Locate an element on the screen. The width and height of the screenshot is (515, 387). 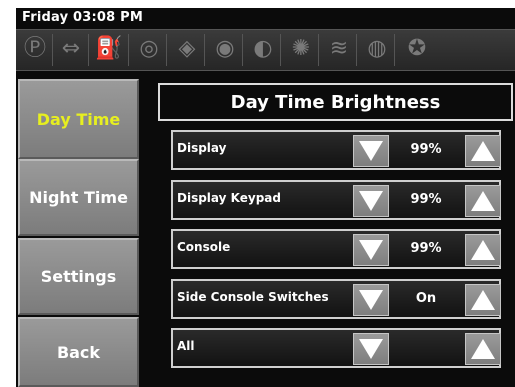
fuel-icon: ⛽ is located at coordinates (109, 48).